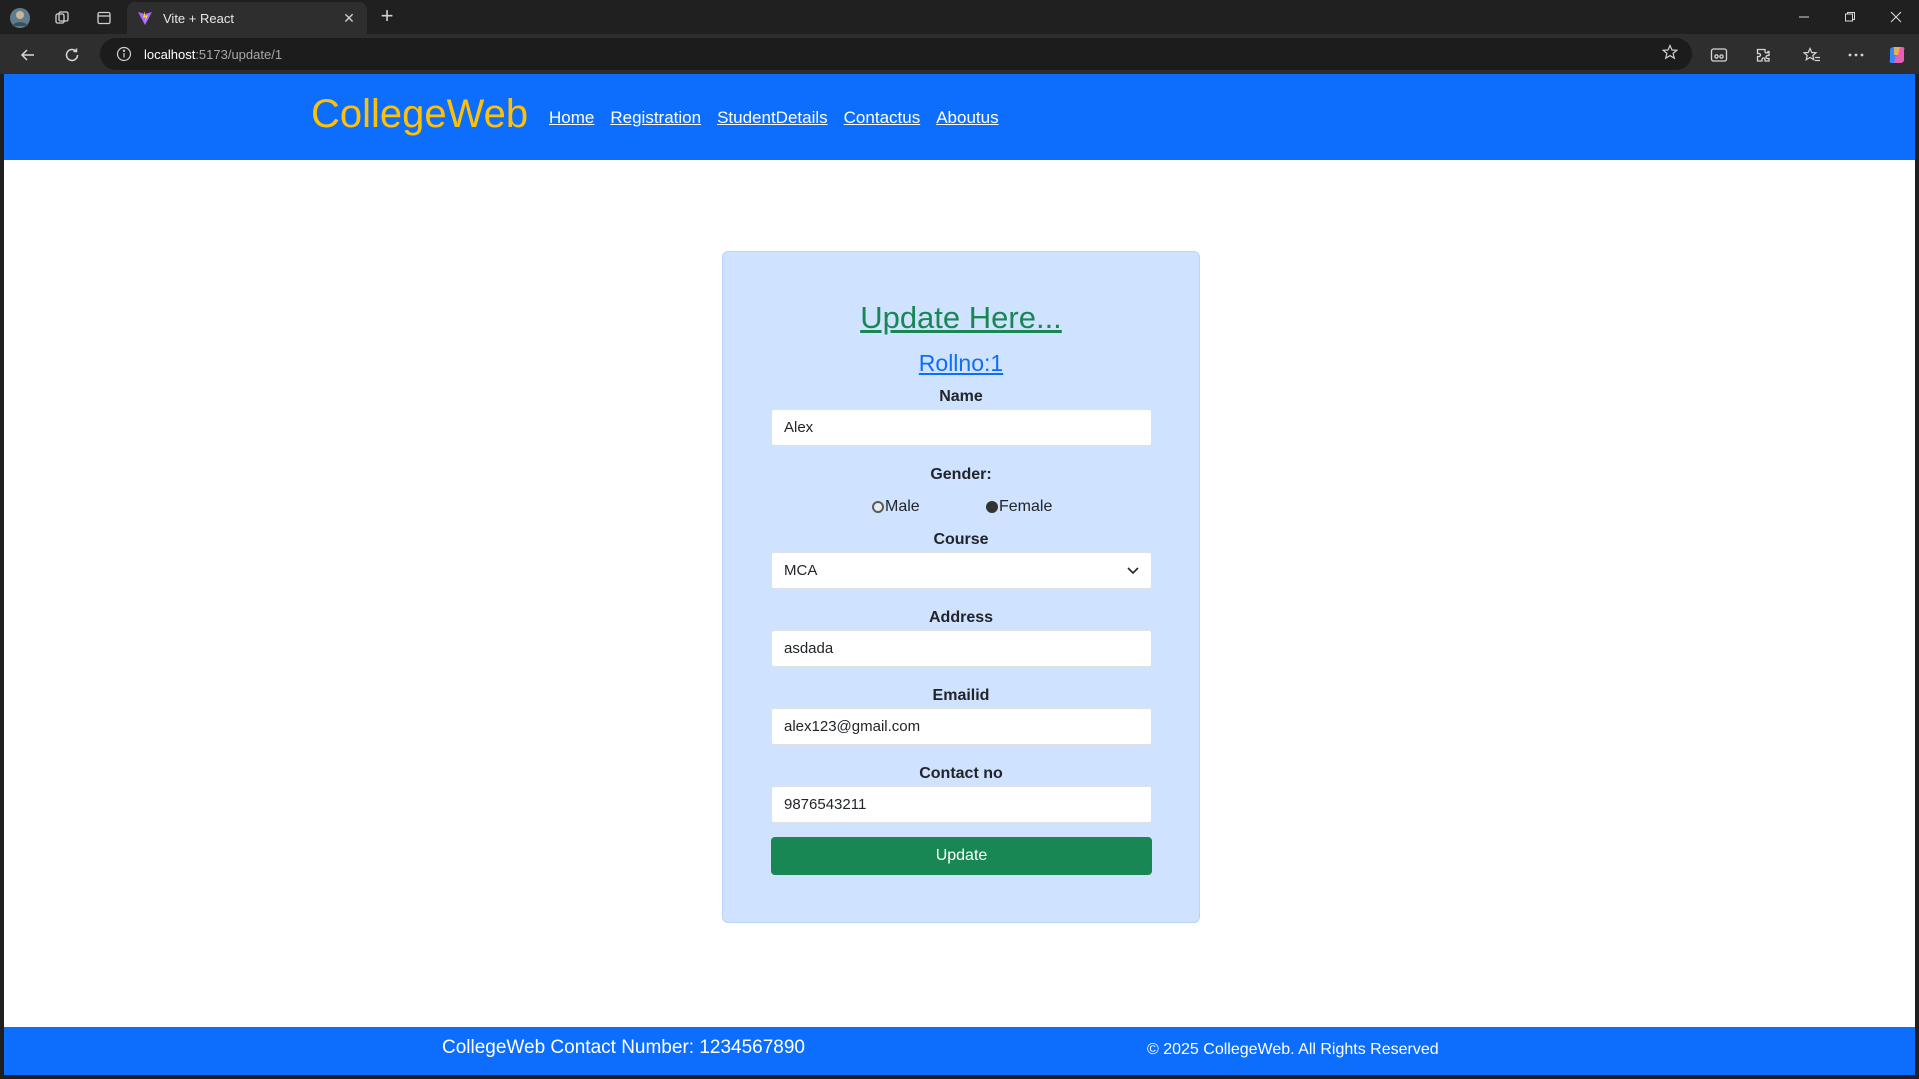 This screenshot has height=1079, width=1919. Describe the element at coordinates (1856, 55) in the screenshot. I see `more-options-icon` at that location.